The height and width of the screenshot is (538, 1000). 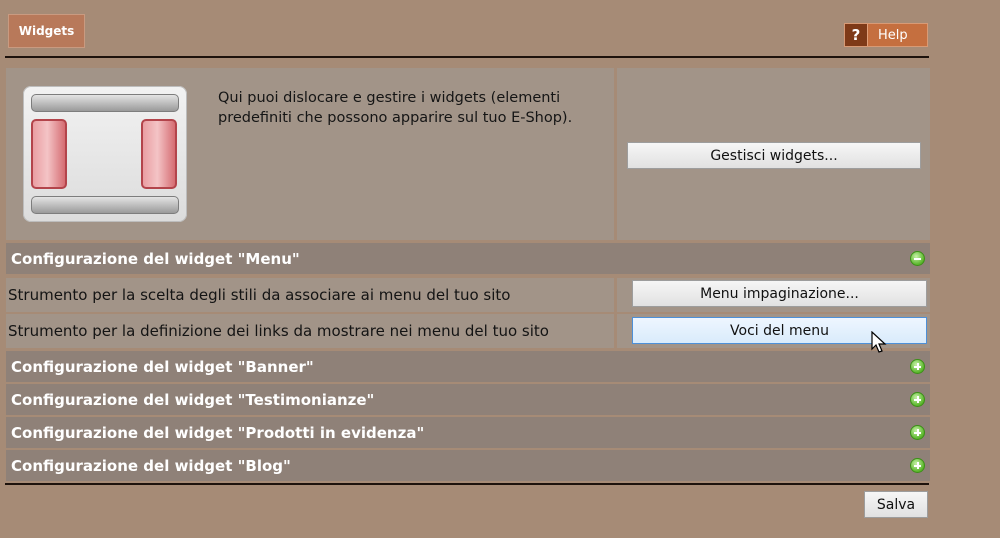 What do you see at coordinates (105, 205) in the screenshot?
I see `layout-footer-bar` at bounding box center [105, 205].